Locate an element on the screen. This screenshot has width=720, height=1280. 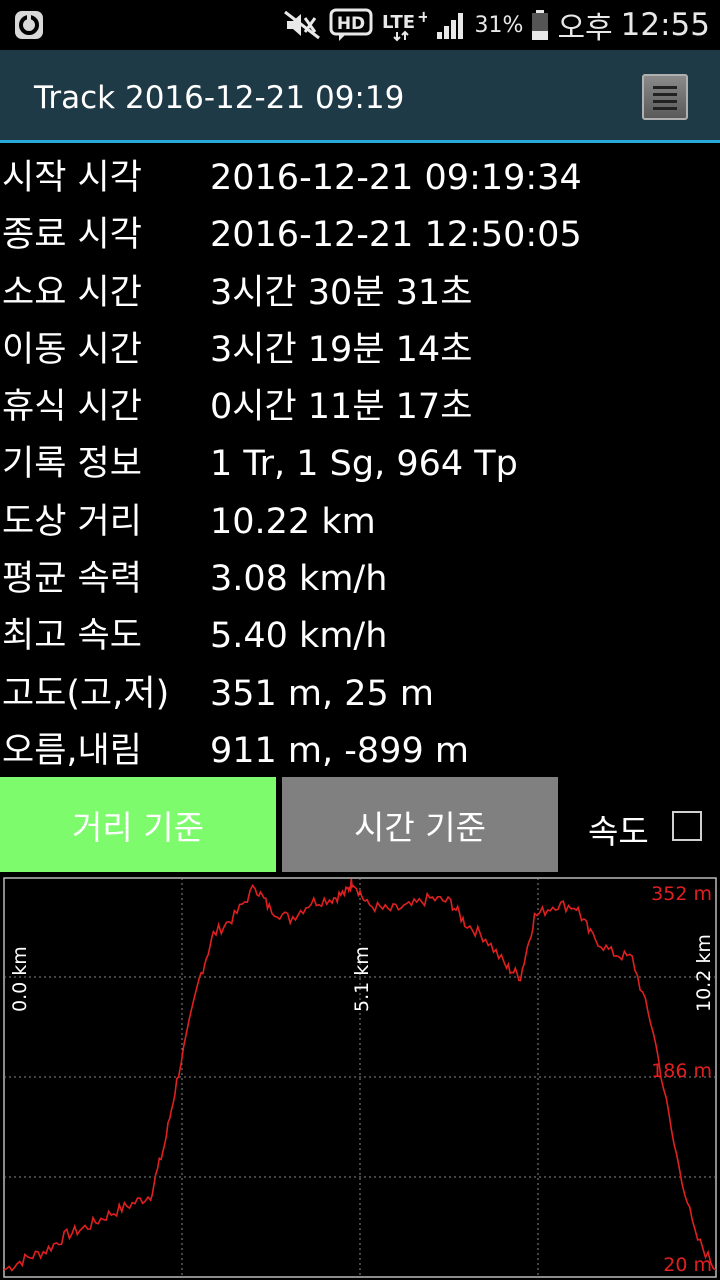
hd-icon: HD is located at coordinates (351, 24).